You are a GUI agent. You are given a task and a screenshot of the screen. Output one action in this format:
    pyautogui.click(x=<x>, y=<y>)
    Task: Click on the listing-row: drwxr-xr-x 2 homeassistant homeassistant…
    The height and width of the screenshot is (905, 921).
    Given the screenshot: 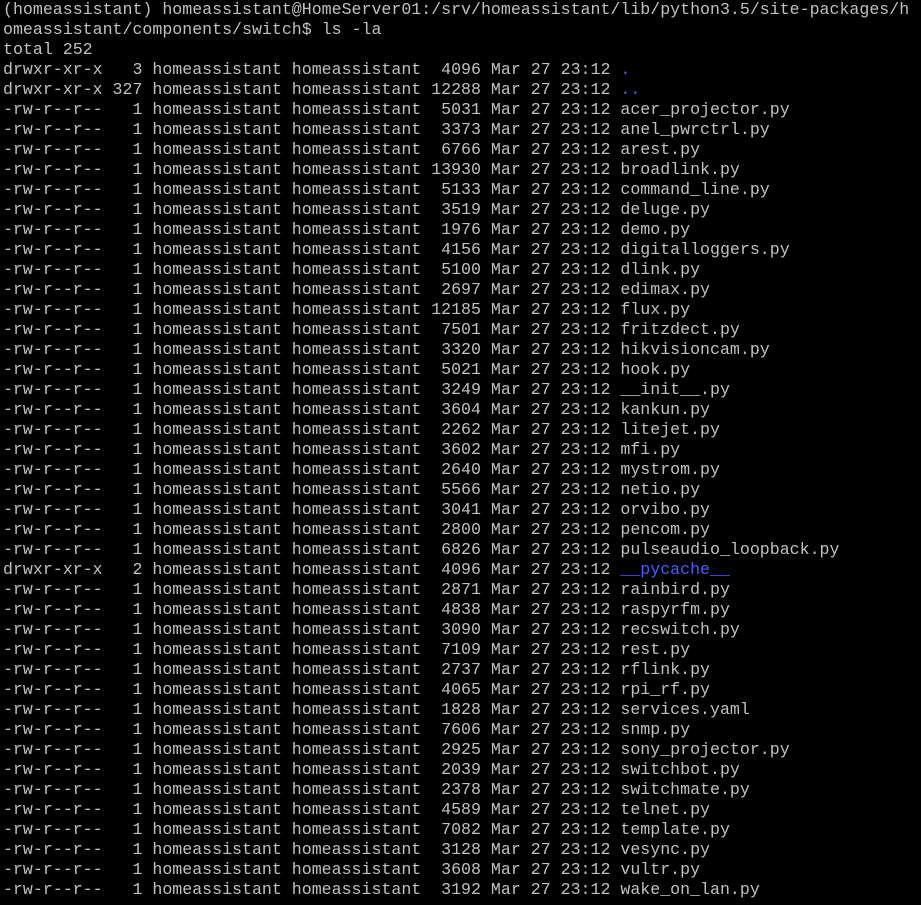 What is the action you would take?
    pyautogui.click(x=462, y=570)
    